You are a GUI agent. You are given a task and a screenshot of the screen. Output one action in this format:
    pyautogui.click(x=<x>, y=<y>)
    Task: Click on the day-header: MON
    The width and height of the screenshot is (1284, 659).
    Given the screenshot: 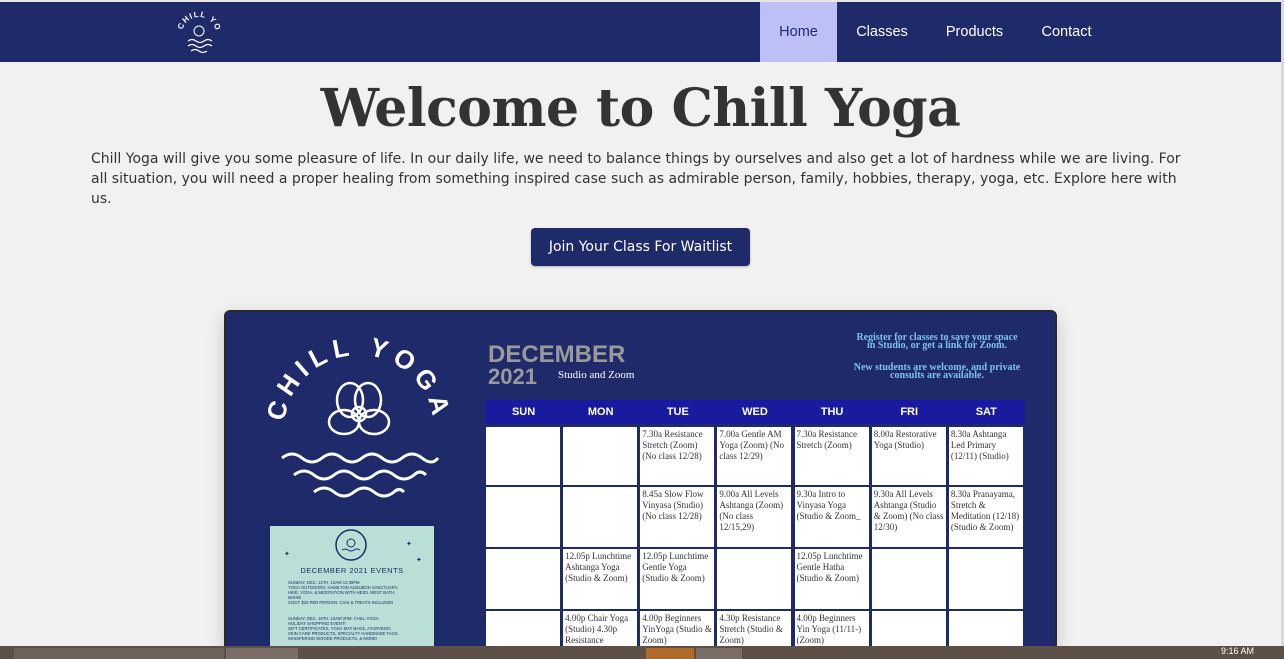 What is the action you would take?
    pyautogui.click(x=600, y=412)
    